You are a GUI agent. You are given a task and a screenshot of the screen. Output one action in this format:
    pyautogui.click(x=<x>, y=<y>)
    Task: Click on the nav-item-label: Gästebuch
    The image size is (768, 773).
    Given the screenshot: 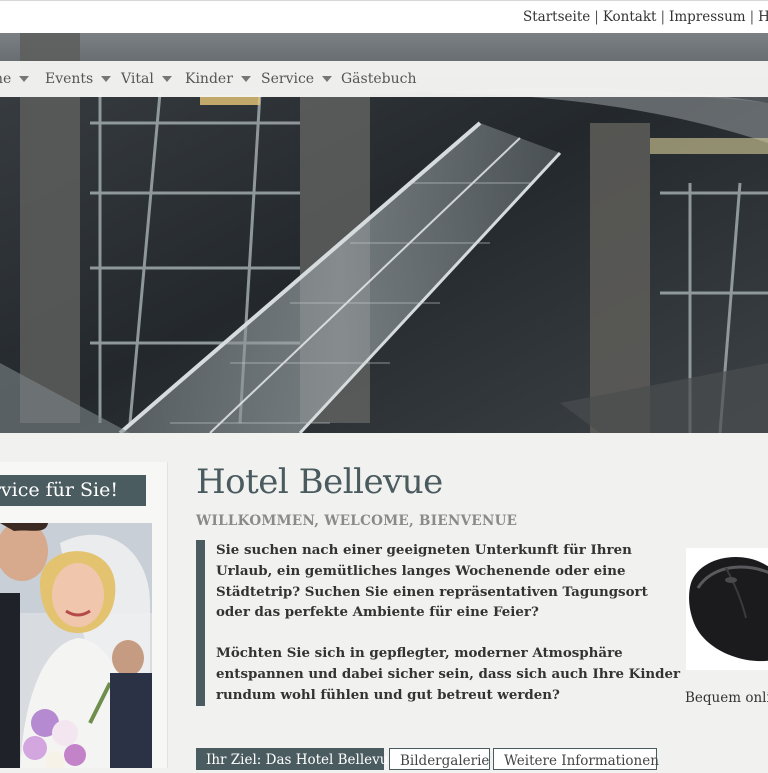 What is the action you would take?
    pyautogui.click(x=379, y=79)
    